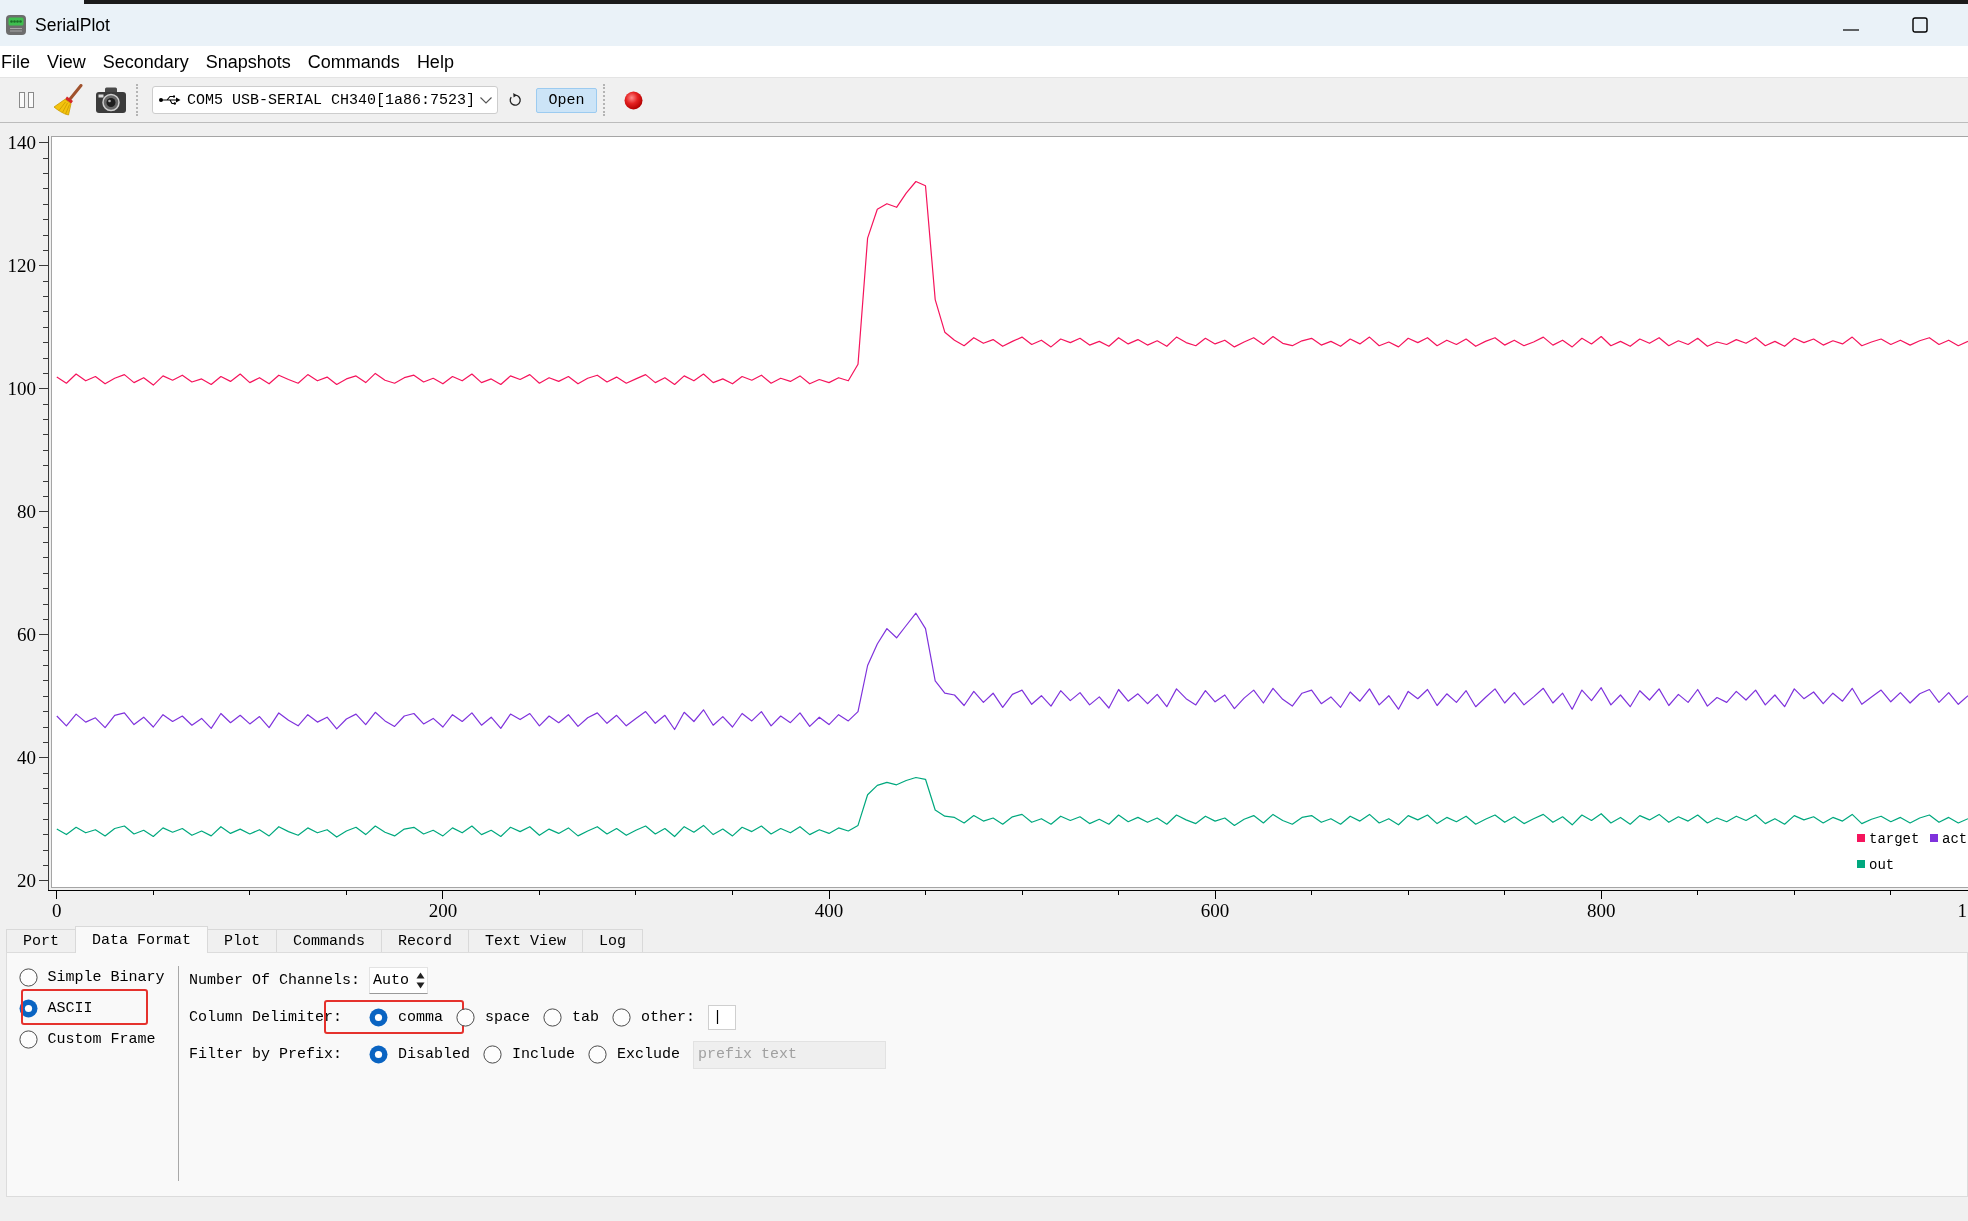  I want to click on y-axis-label: 20, so click(26, 881).